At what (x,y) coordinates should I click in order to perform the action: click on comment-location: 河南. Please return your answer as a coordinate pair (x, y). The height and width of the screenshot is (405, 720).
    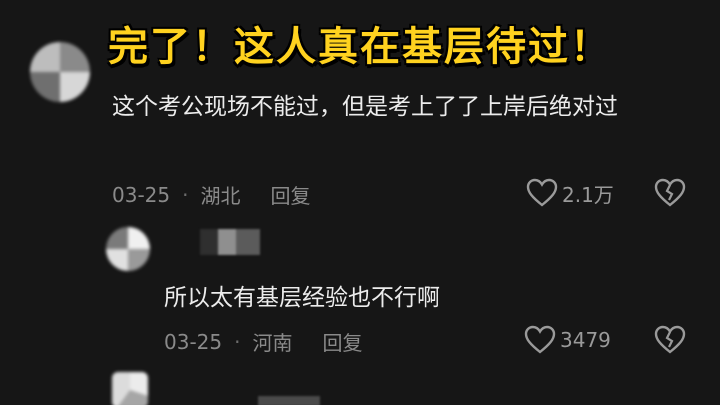
    Looking at the image, I should click on (272, 343).